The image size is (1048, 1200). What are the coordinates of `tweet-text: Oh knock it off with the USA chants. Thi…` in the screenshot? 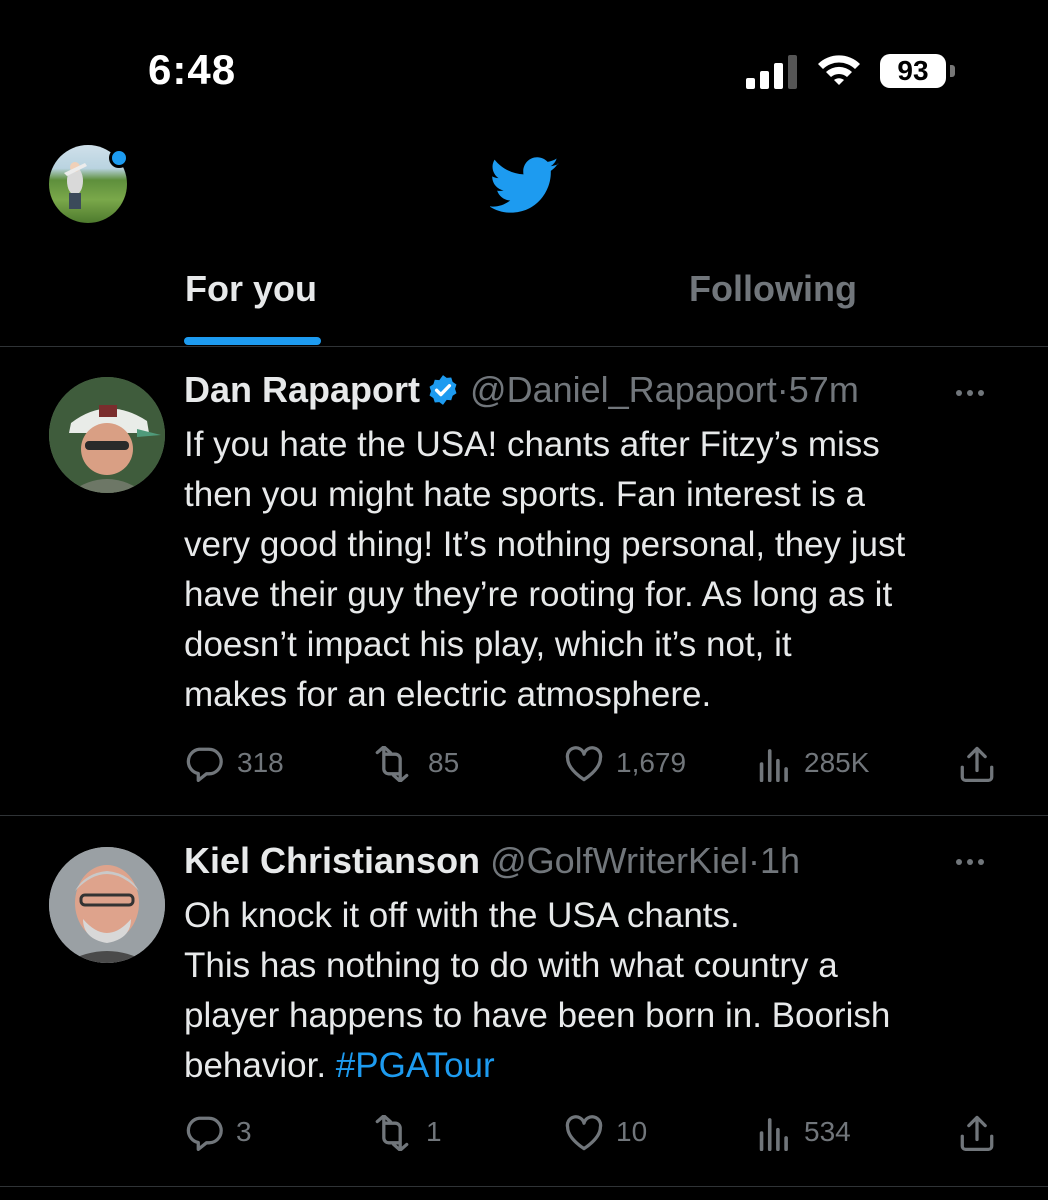 It's located at (594, 991).